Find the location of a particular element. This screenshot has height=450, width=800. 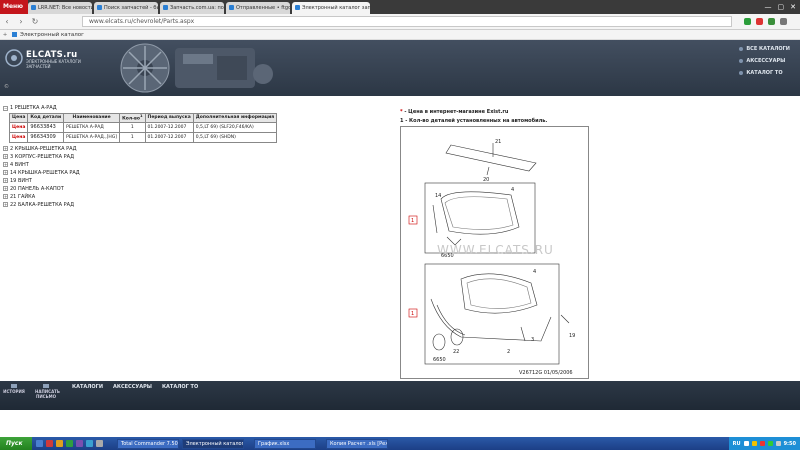

extension-icon is located at coordinates (771, 21).